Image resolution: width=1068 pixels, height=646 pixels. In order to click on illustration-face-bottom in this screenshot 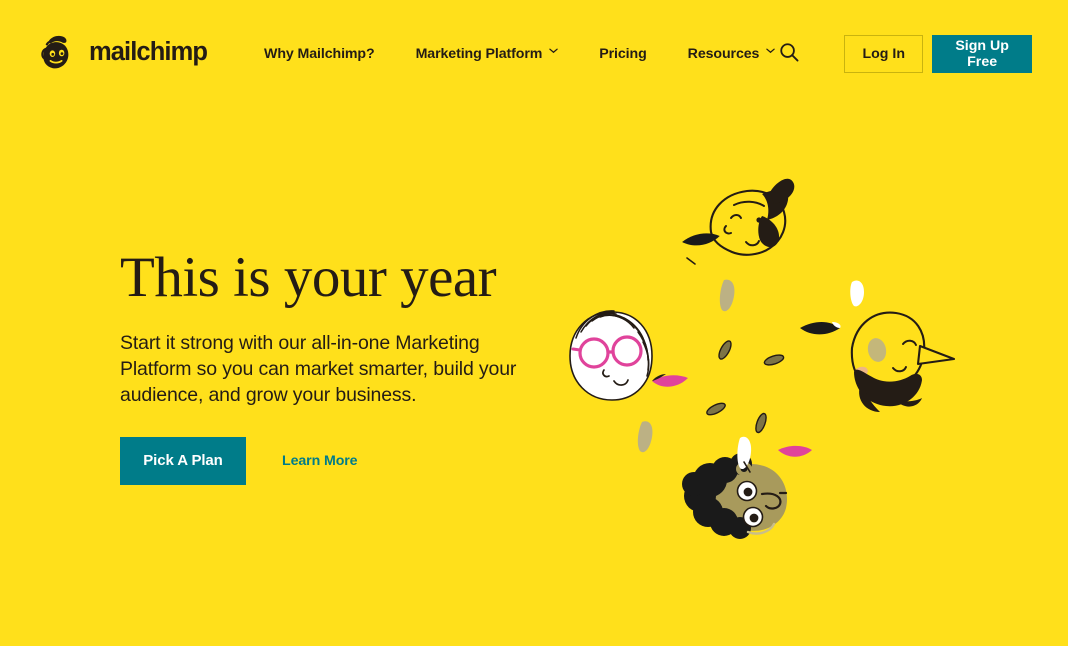, I will do `click(735, 496)`.